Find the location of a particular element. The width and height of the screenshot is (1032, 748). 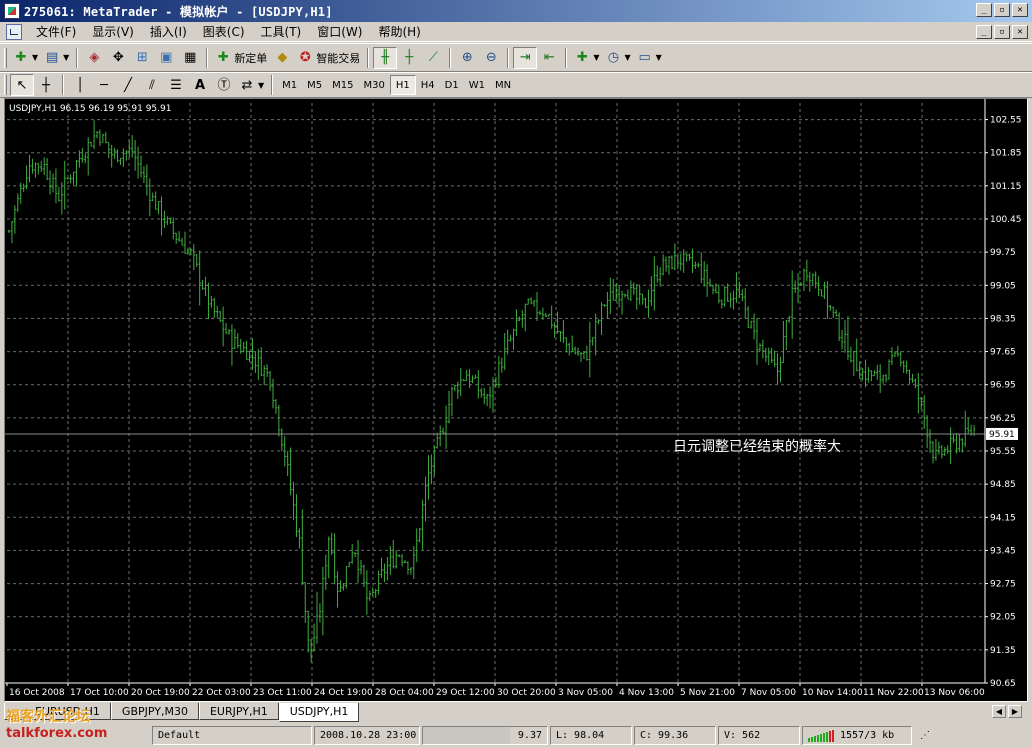

chart-shift-button: ⇤ is located at coordinates (549, 58).